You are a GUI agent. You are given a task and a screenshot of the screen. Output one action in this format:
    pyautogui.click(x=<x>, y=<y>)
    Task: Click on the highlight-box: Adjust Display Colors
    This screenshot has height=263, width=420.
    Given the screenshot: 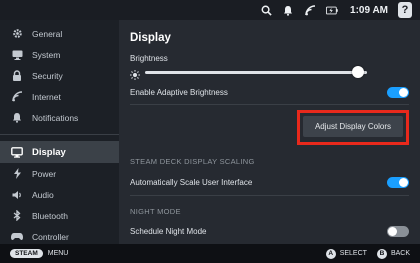 What is the action you would take?
    pyautogui.click(x=352, y=127)
    